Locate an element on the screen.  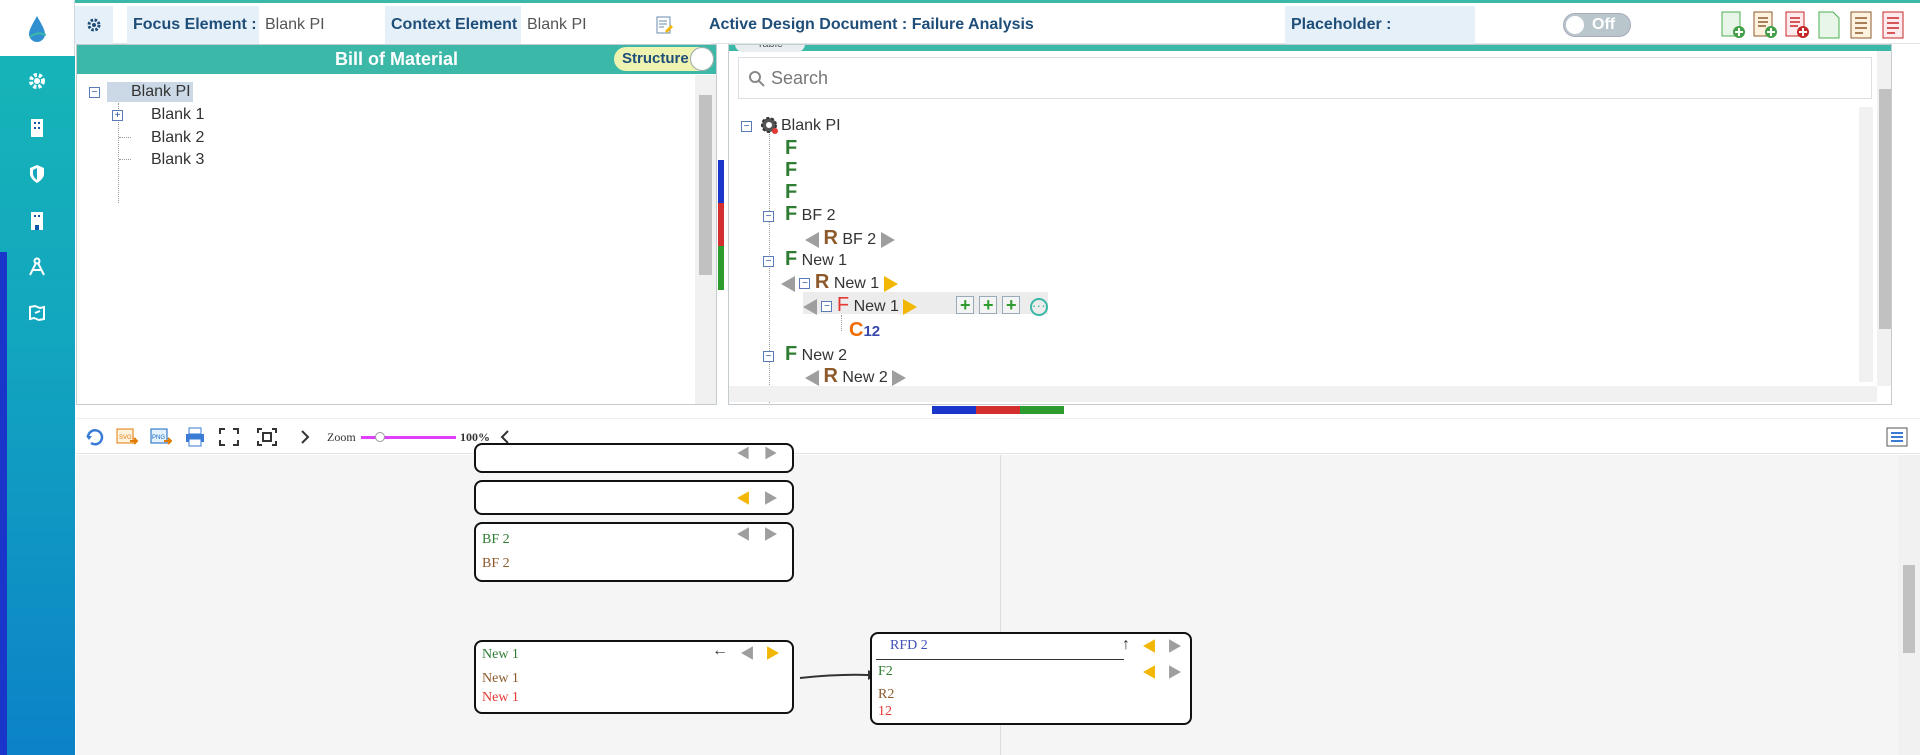
gear-icon is located at coordinates (37, 81).